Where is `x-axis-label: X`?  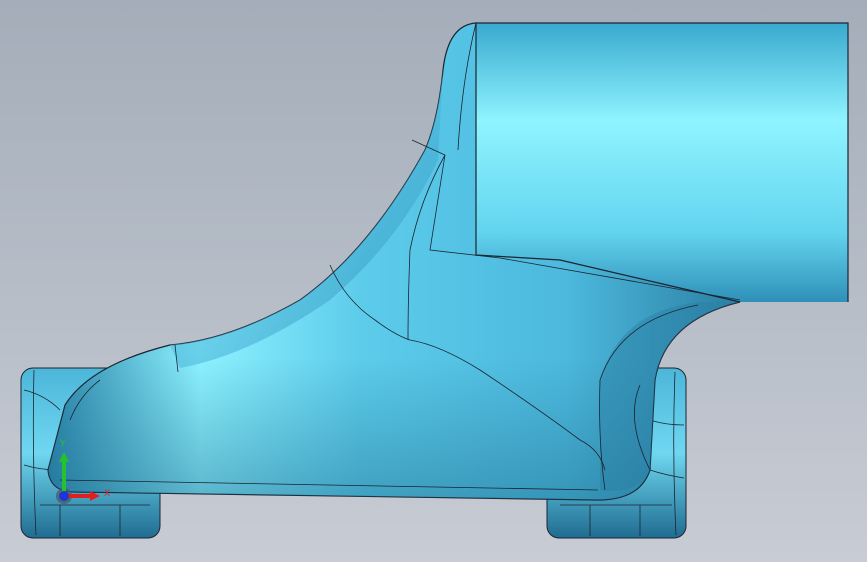 x-axis-label: X is located at coordinates (107, 494).